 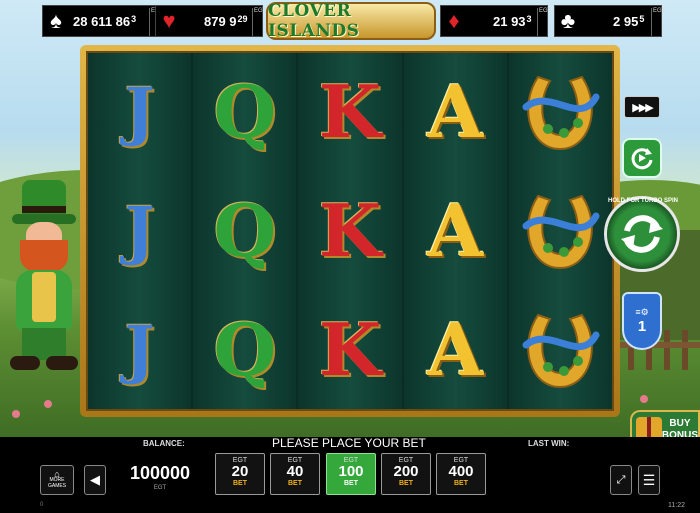 I want to click on jackpot-amount: 879 9, so click(x=220, y=21).